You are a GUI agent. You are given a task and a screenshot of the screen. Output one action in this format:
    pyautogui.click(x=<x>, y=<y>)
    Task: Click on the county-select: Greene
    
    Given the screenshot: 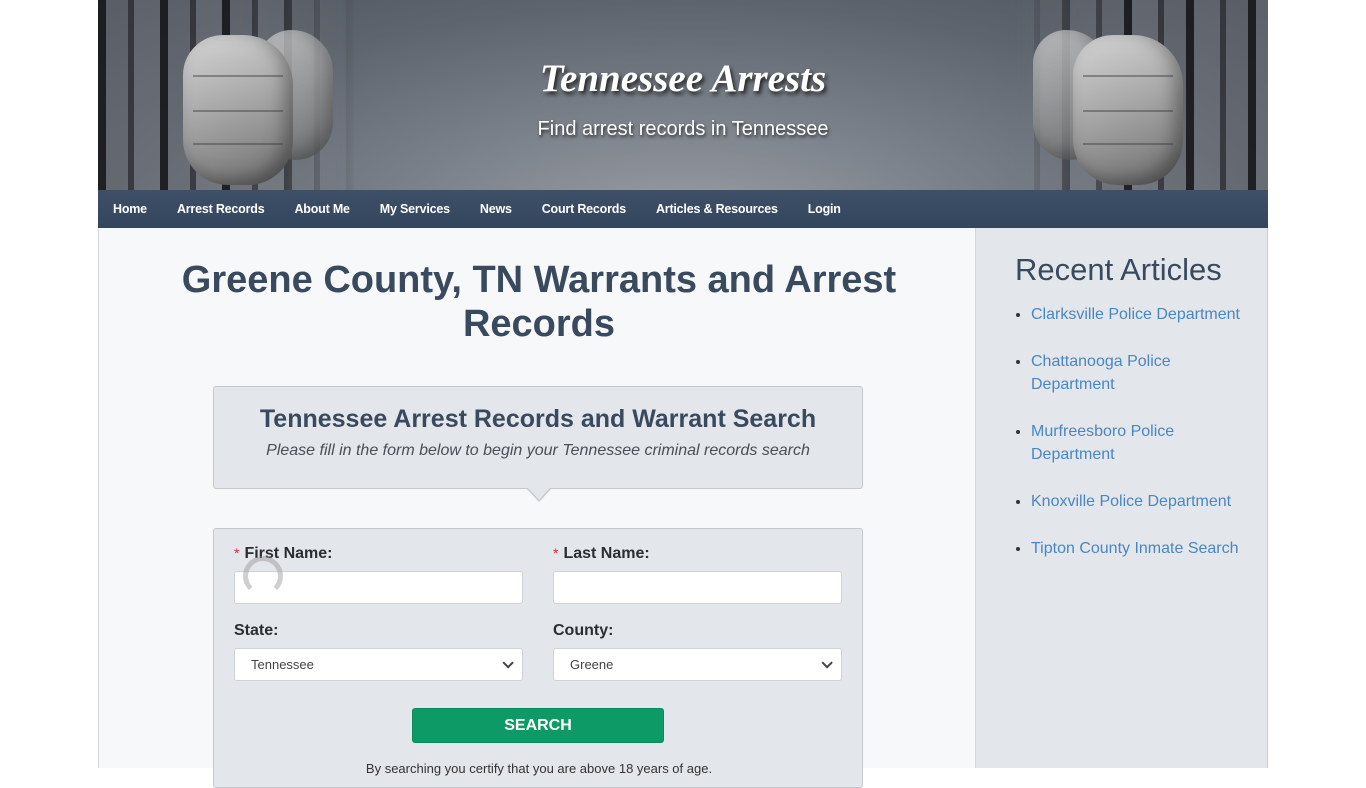 What is the action you would take?
    pyautogui.click(x=697, y=664)
    